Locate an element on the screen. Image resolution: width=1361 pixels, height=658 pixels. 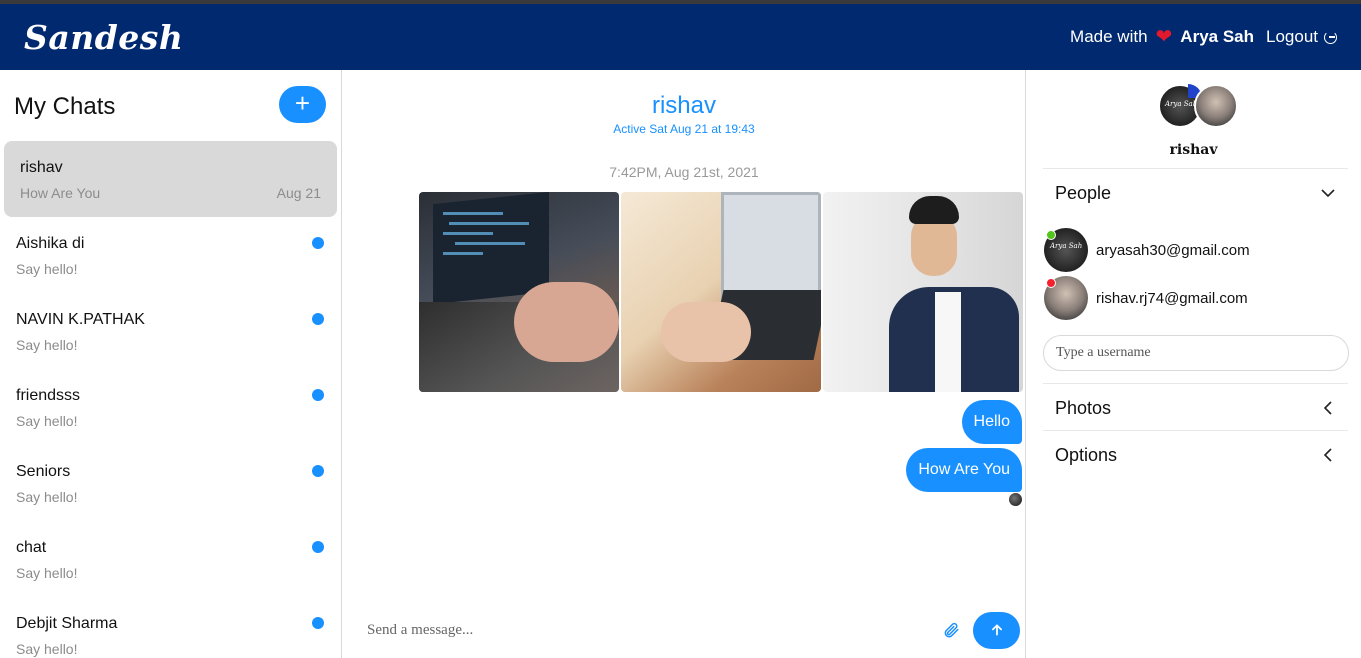
person-item: aryasah30@gmail.com is located at coordinates (1147, 250).